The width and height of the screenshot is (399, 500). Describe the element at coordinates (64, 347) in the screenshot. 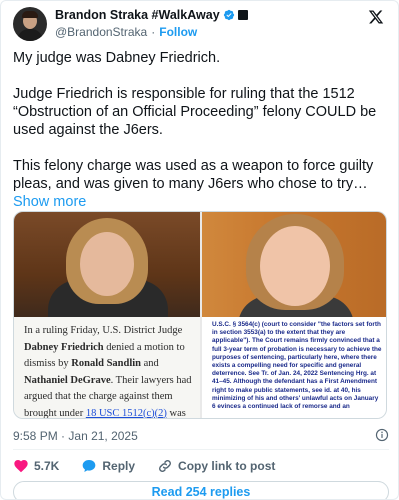

I see `news-name-friedrich: Dabney Friedrich` at that location.